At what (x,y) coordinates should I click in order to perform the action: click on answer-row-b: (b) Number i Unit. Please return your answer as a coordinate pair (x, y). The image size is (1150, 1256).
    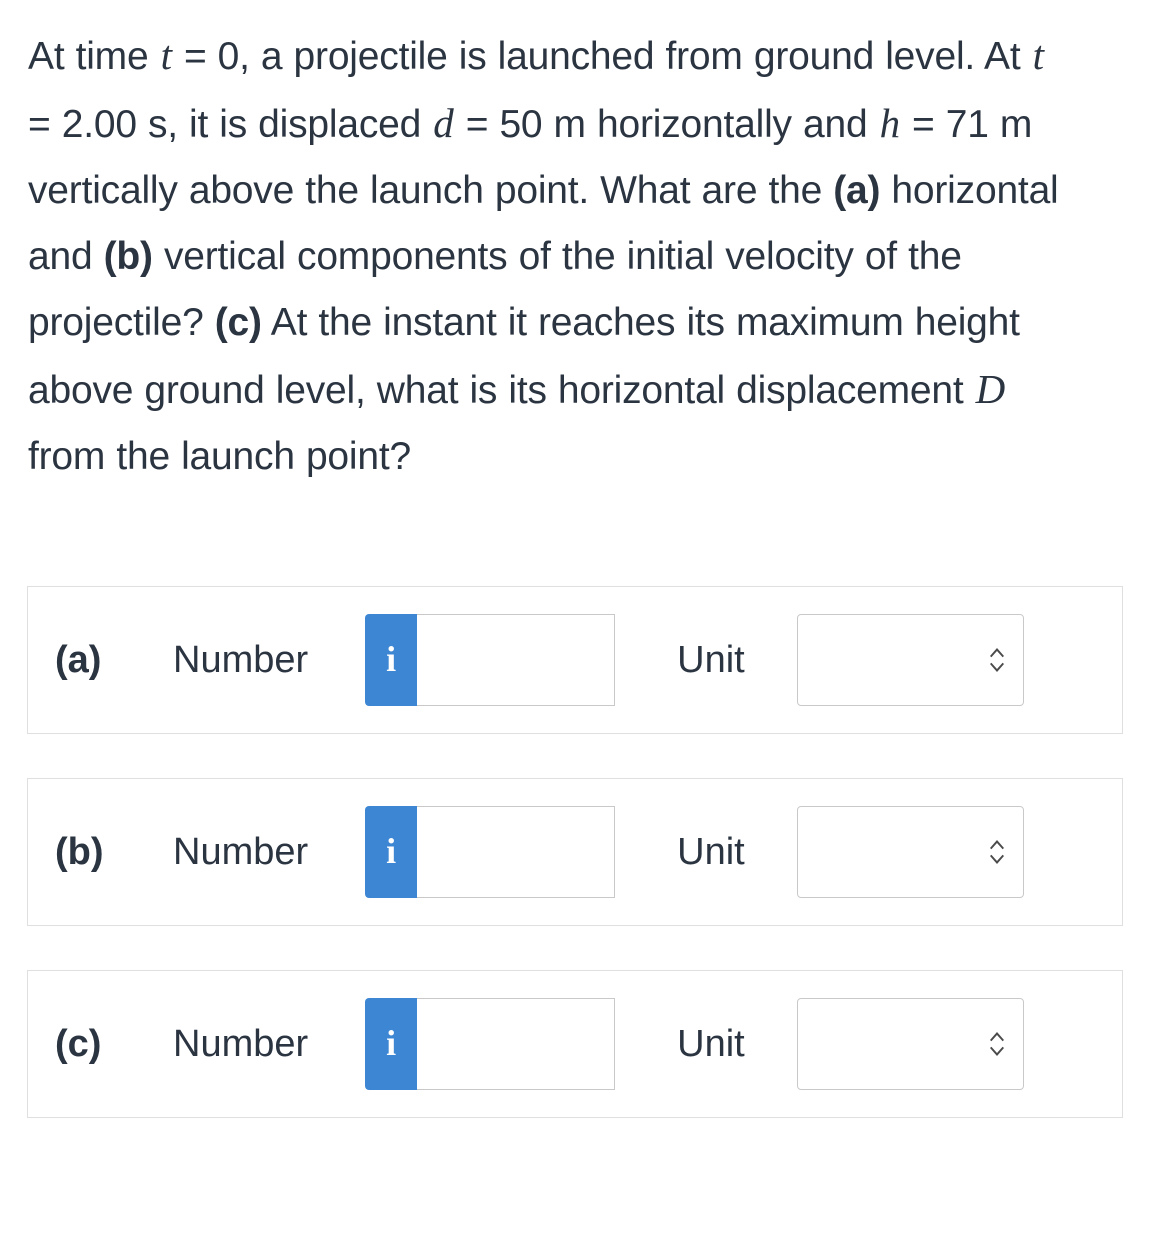
    Looking at the image, I should click on (575, 852).